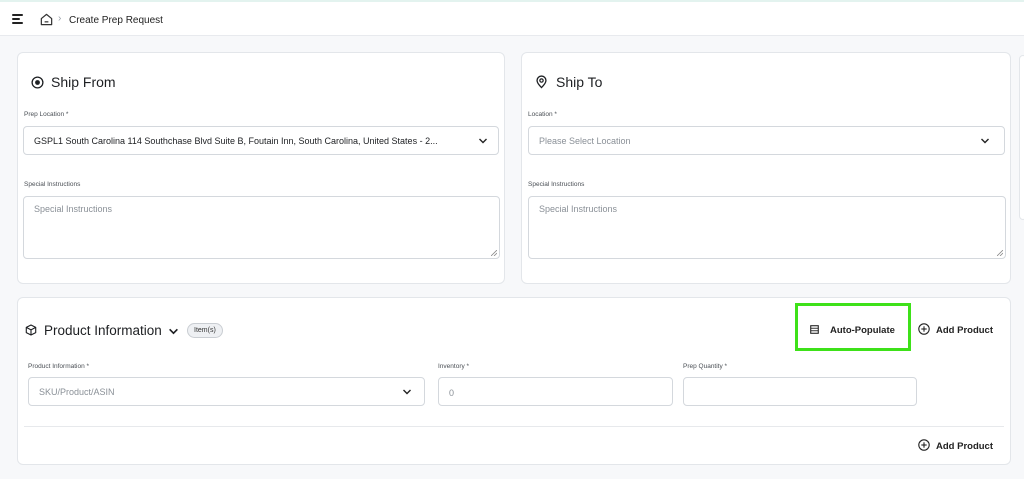 The width and height of the screenshot is (1024, 479). What do you see at coordinates (18, 19) in the screenshot?
I see `menu-icon` at bounding box center [18, 19].